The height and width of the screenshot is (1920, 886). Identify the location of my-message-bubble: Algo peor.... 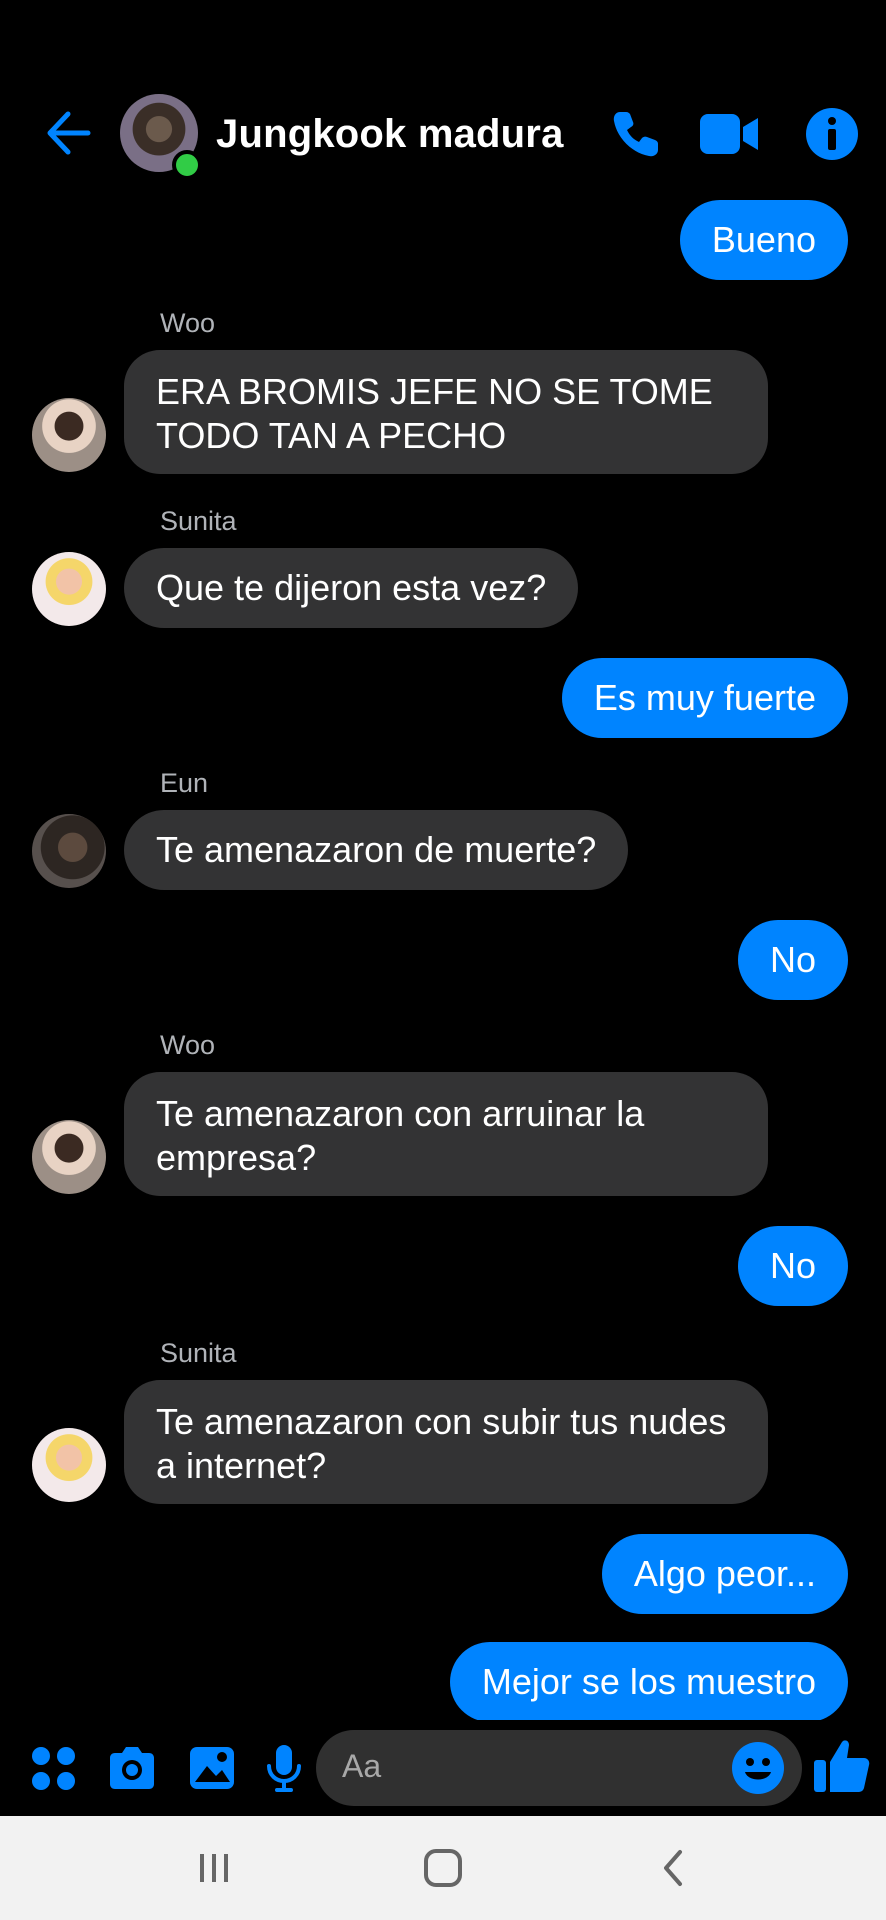
(724, 1574).